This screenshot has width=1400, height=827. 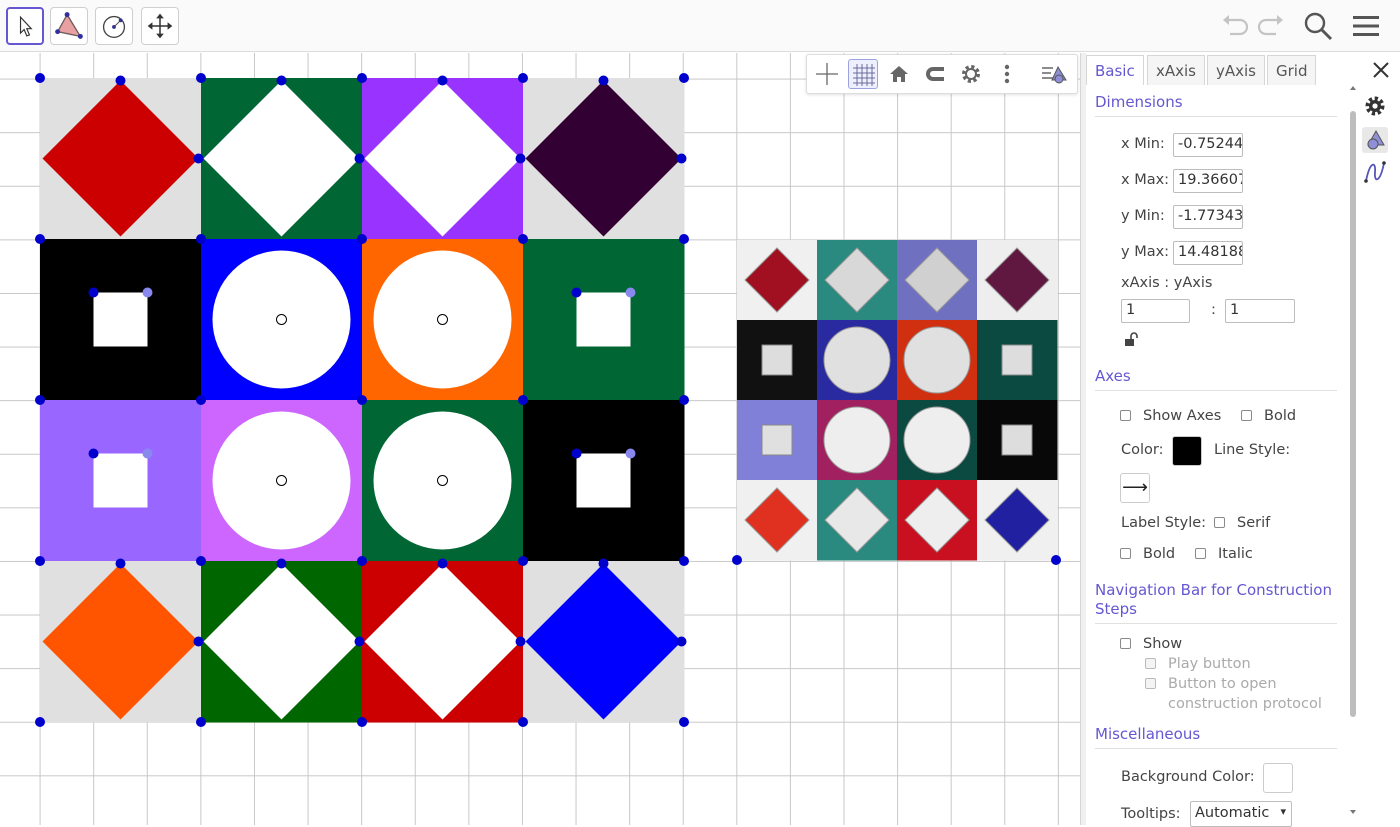 I want to click on tab-xaxis: xAxis, so click(x=1176, y=70).